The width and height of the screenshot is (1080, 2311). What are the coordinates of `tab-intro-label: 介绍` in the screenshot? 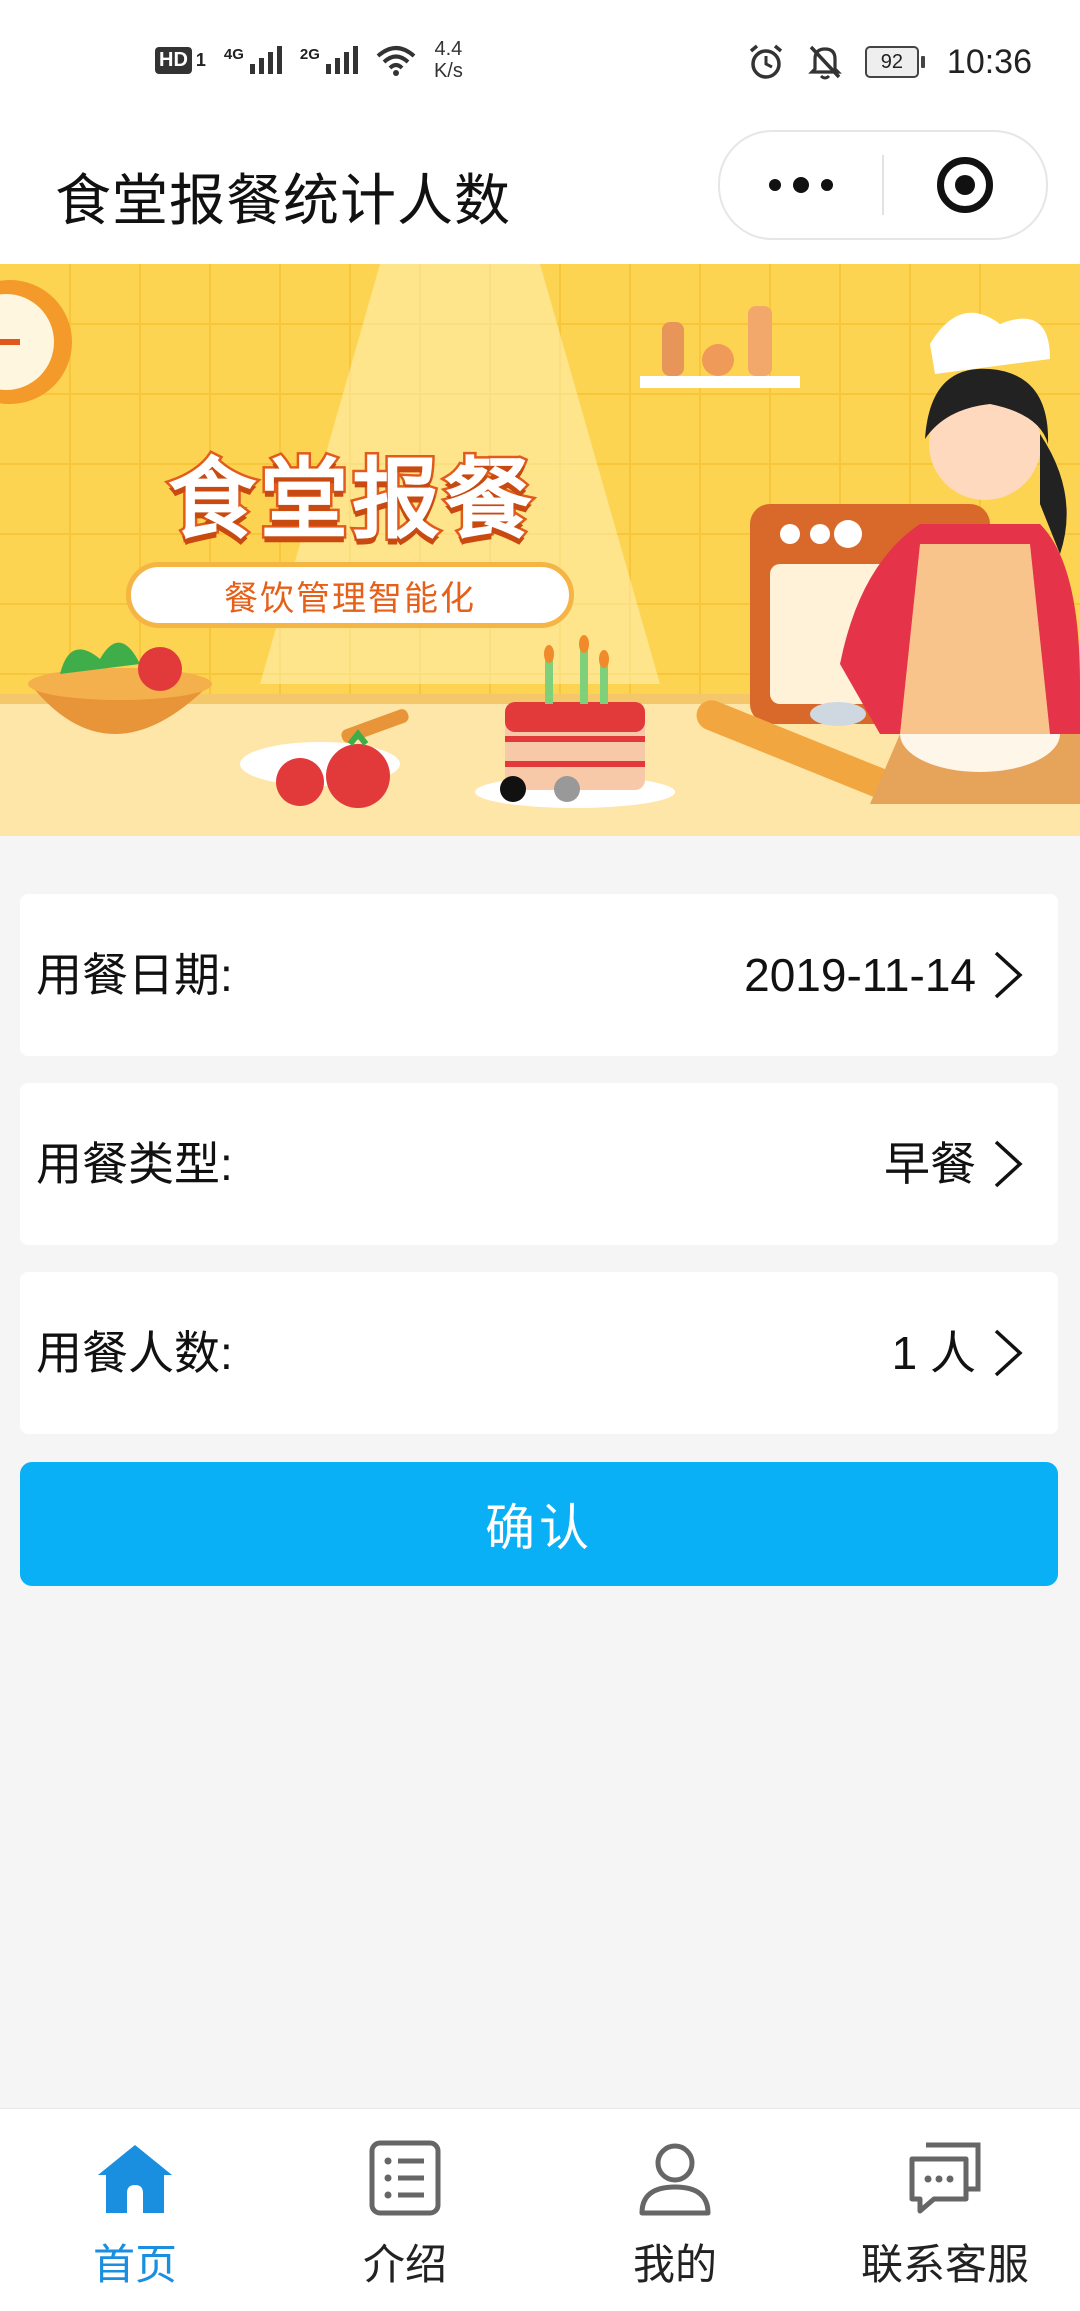 It's located at (404, 2264).